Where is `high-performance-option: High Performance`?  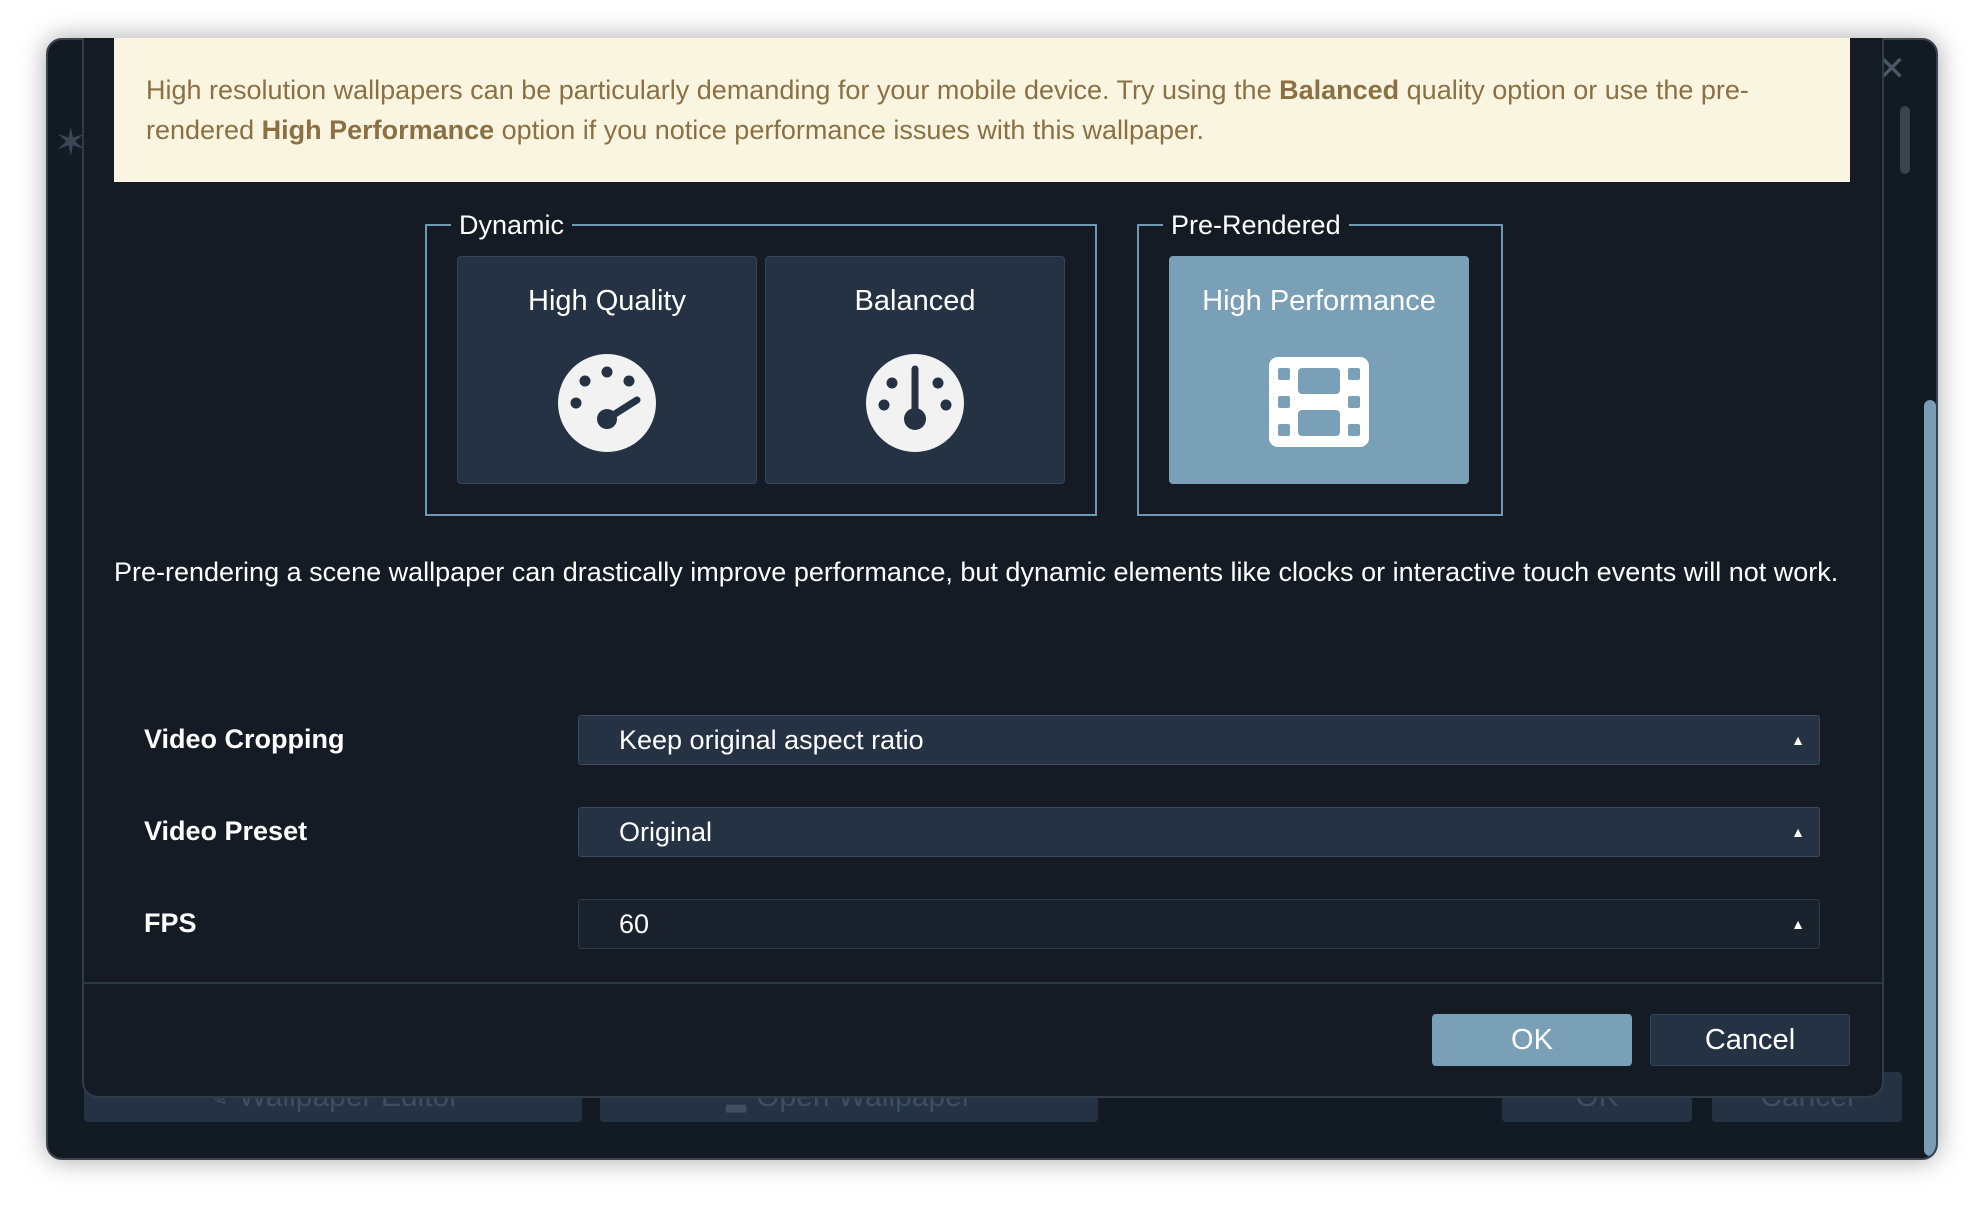 high-performance-option: High Performance is located at coordinates (1319, 370).